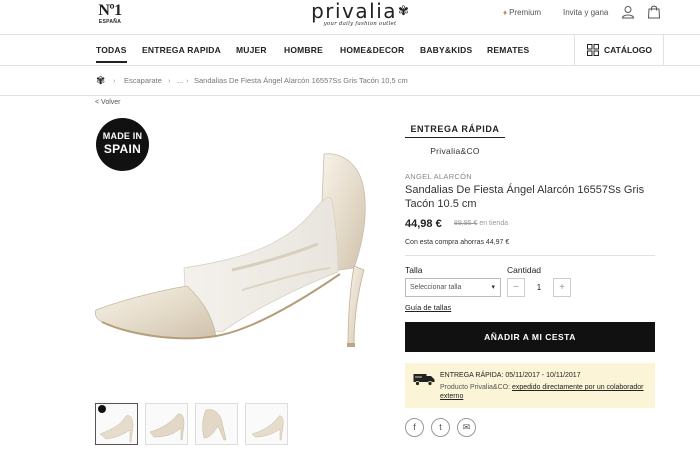 This screenshot has height=453, width=700. What do you see at coordinates (593, 50) in the screenshot?
I see `grid-icon` at bounding box center [593, 50].